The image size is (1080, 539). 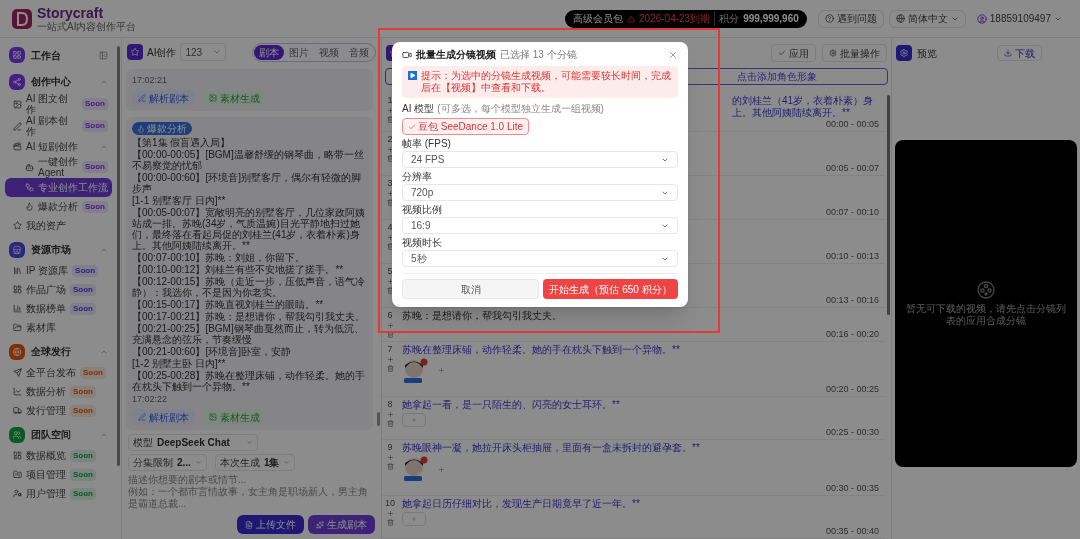 I want to click on sidebar-item: 数据概览 Soon, so click(x=58, y=455).